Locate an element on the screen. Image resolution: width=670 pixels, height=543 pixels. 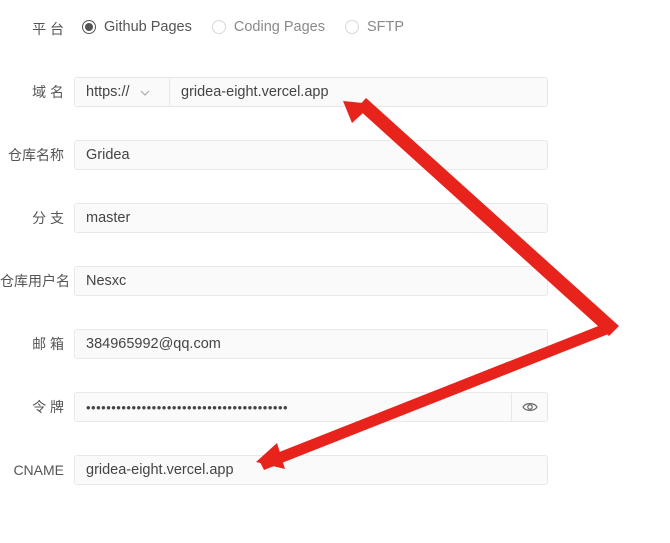
domain-input: gridea-eight.vercel.app is located at coordinates (249, 92).